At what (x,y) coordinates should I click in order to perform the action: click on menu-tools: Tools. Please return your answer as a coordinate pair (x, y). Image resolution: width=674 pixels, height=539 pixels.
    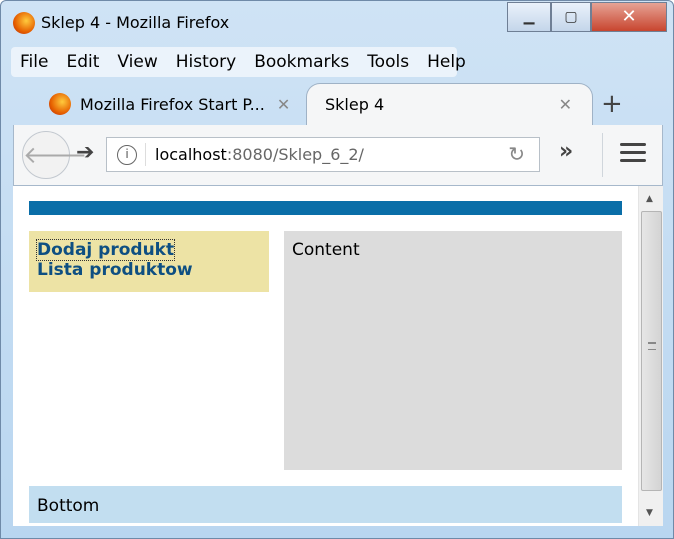
    Looking at the image, I should click on (388, 62).